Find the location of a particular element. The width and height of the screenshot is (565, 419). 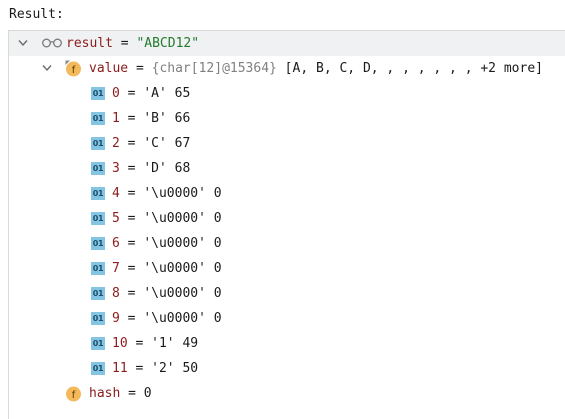

element-code: 50 is located at coordinates (186, 368).